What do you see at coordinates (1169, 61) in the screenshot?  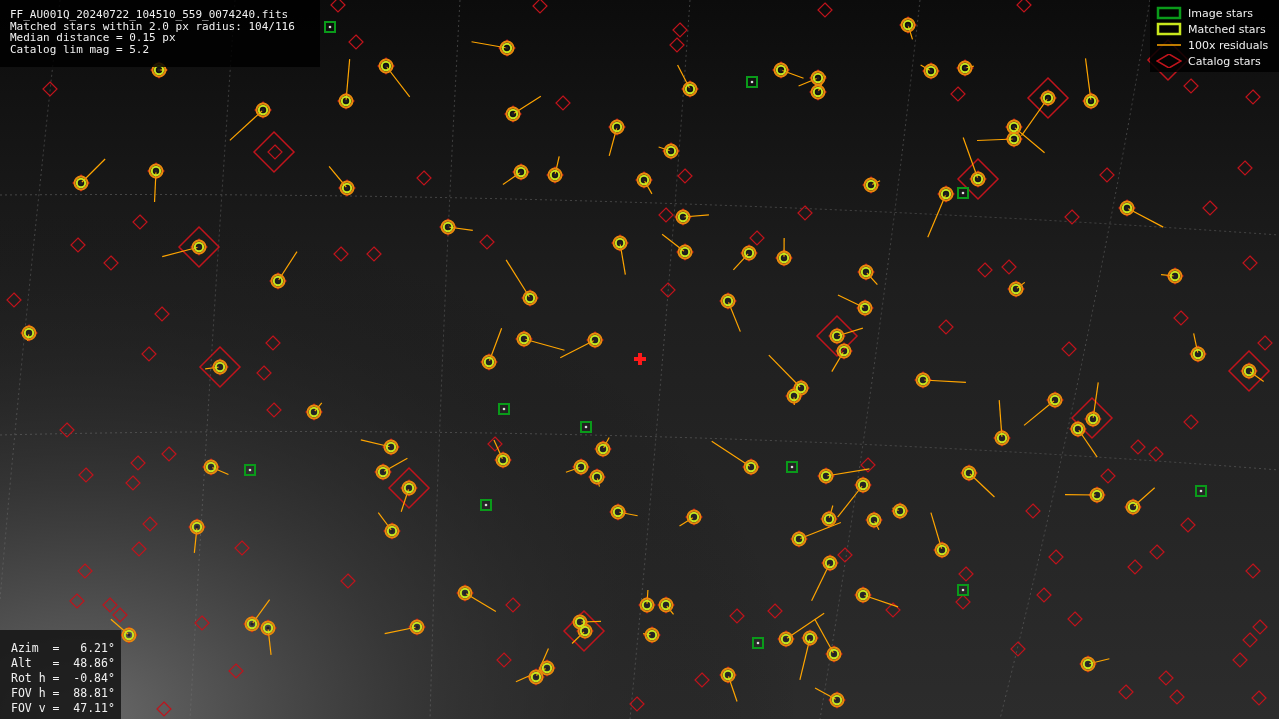 I see `catalog-stars-legend-icon` at bounding box center [1169, 61].